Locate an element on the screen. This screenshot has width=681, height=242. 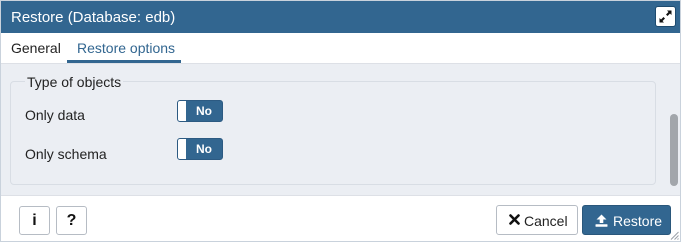
maximize-button is located at coordinates (665, 16).